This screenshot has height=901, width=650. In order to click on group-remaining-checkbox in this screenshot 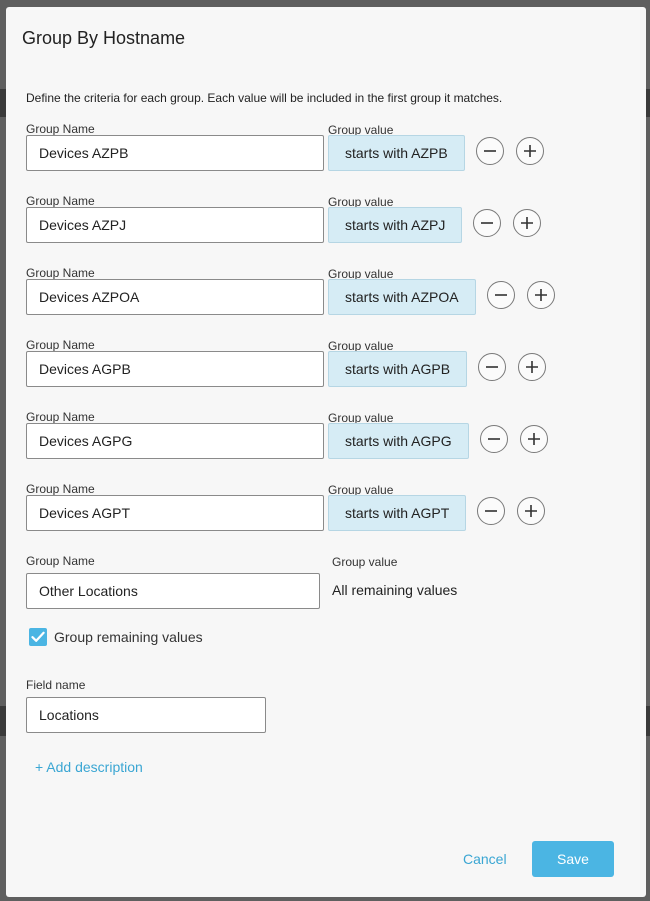, I will do `click(38, 637)`.